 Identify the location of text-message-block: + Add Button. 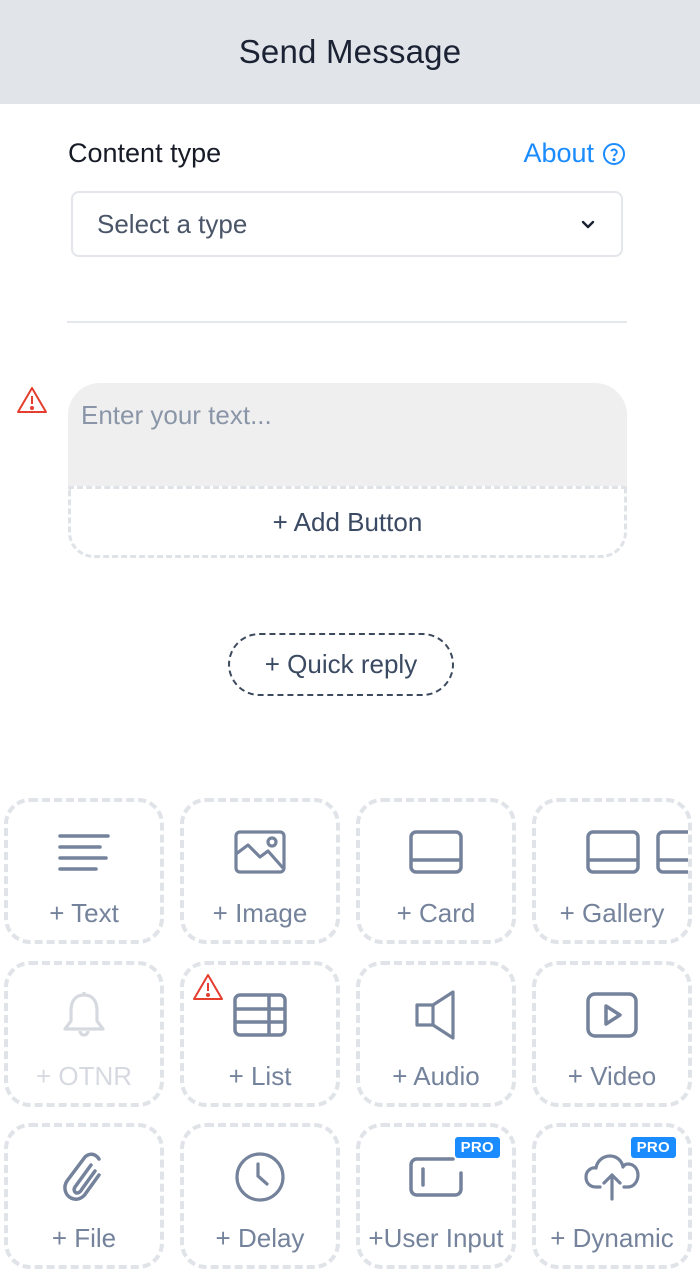
(347, 470).